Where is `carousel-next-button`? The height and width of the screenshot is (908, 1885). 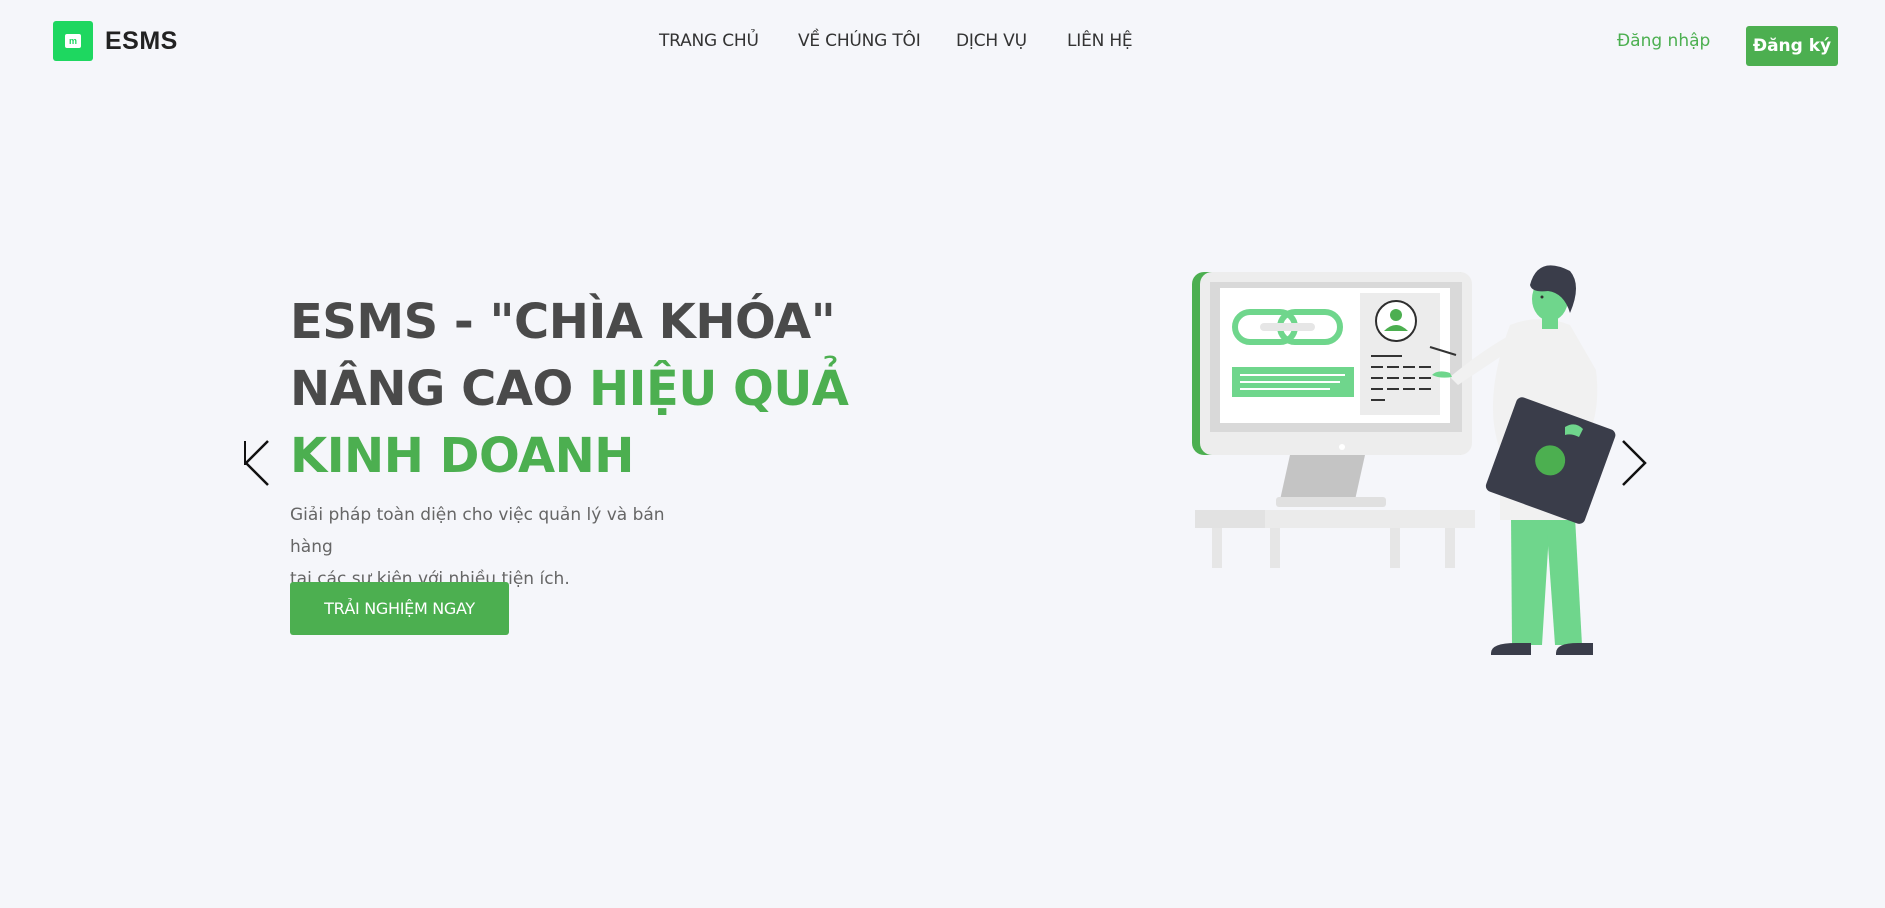 carousel-next-button is located at coordinates (1634, 463).